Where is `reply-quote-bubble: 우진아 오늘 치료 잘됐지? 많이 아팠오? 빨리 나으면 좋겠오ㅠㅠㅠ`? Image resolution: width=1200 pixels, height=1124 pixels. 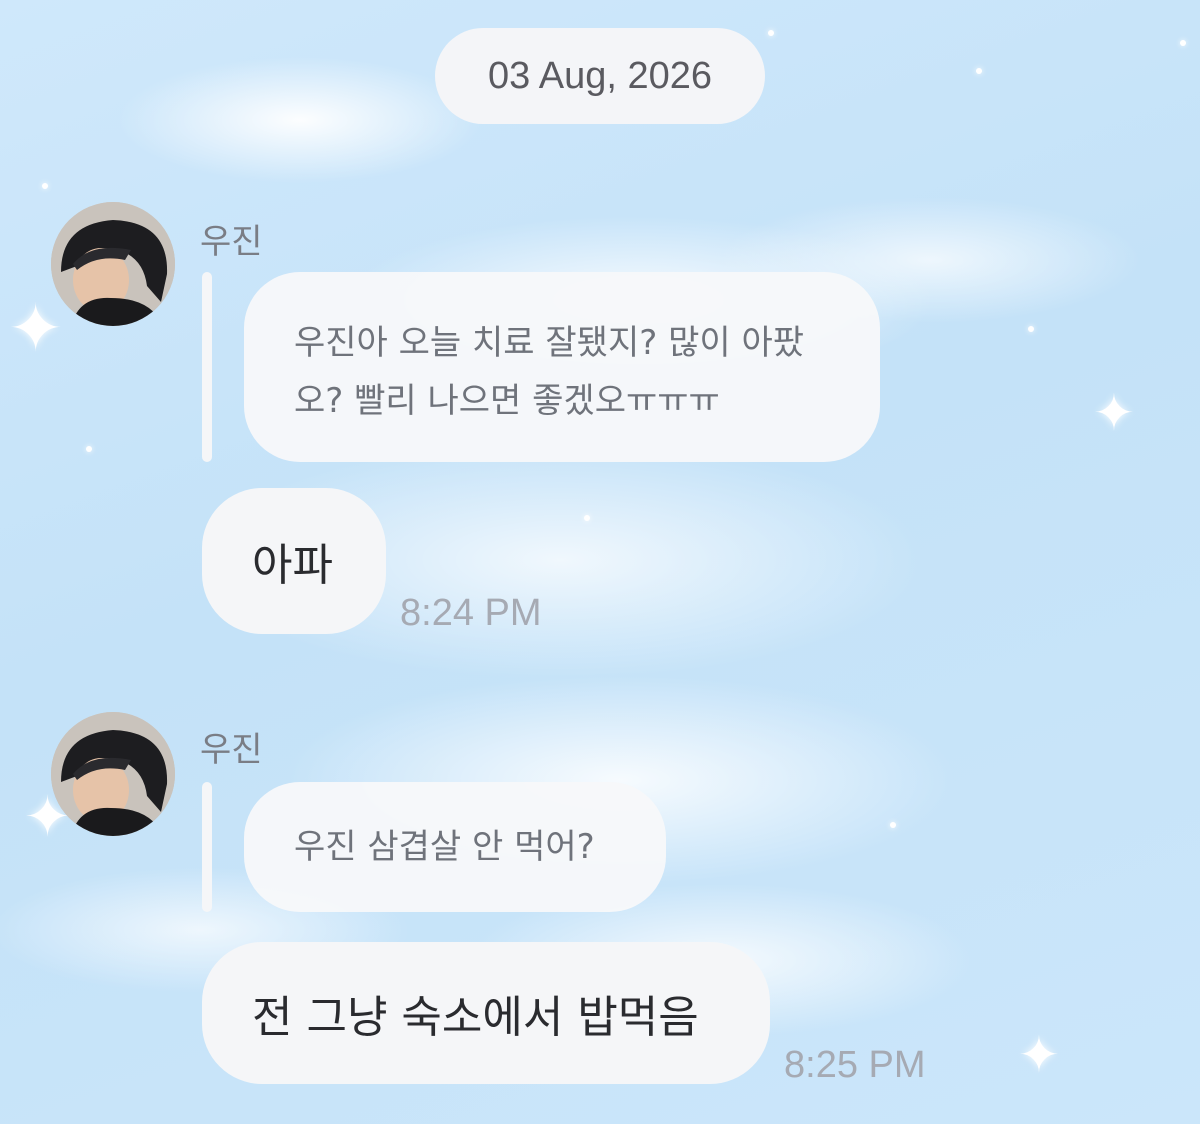 reply-quote-bubble: 우진아 오늘 치료 잘됐지? 많이 아팠오? 빨리 나으면 좋겠오ㅠㅠㅠ is located at coordinates (562, 367).